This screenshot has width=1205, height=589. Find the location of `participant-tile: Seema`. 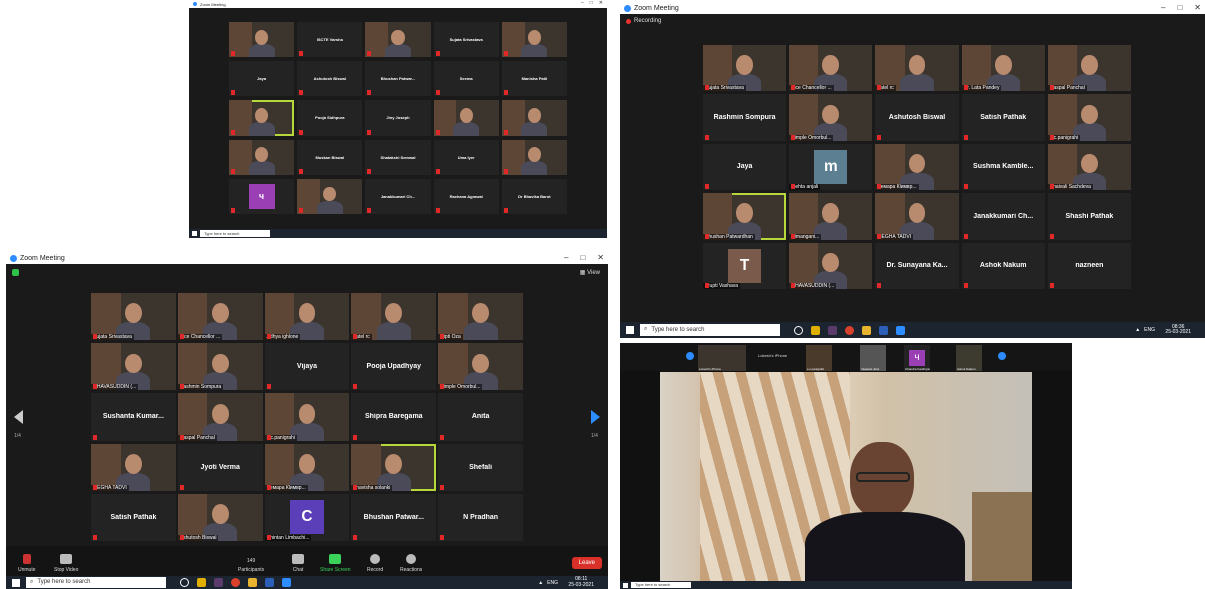

participant-tile: Seema is located at coordinates (466, 79).